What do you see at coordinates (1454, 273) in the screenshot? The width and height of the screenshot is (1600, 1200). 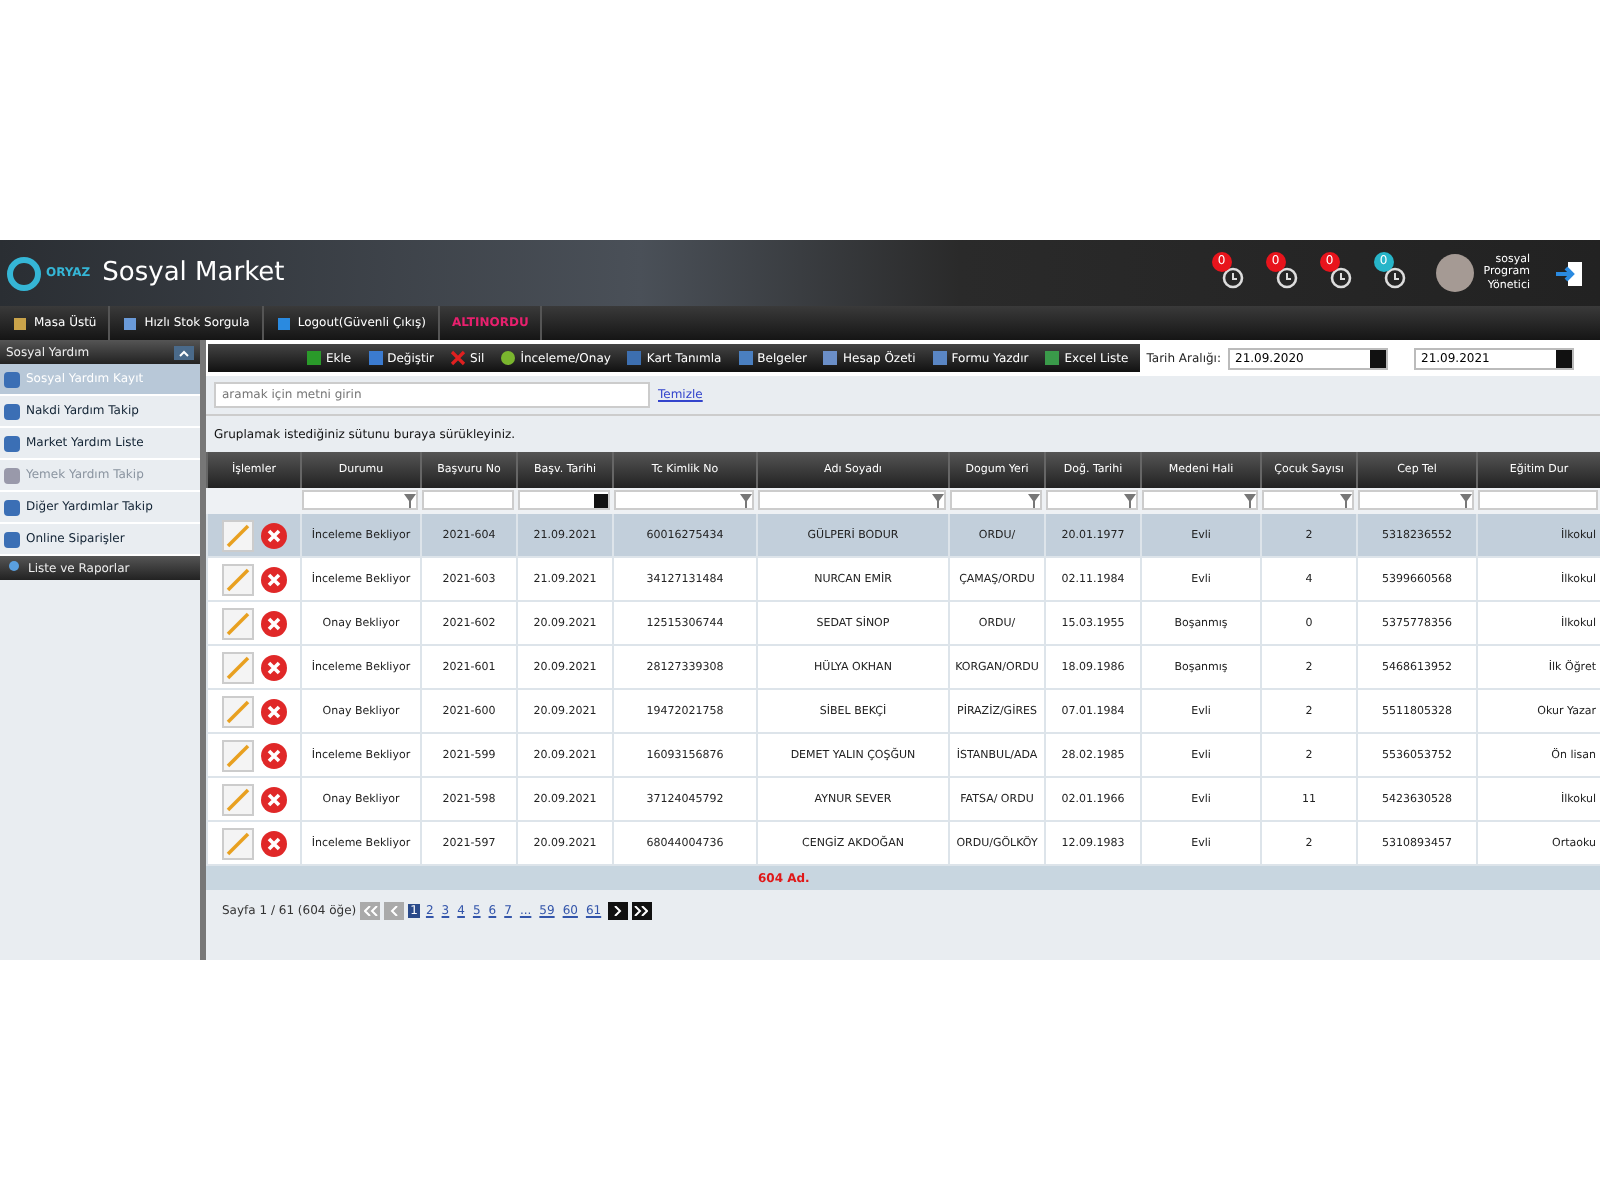 I see `avatar-placeholder` at bounding box center [1454, 273].